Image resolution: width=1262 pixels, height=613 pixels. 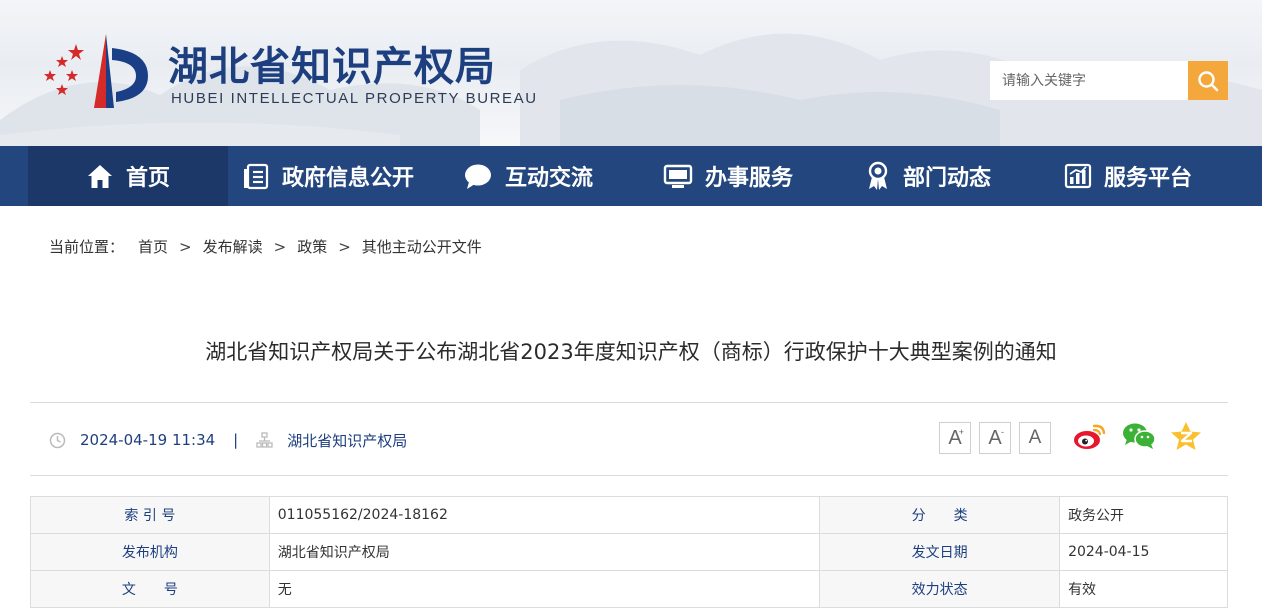 I want to click on site-subtitle: HUBEI INTELLECTUAL PROPERTY BUREAU, so click(x=354, y=98).